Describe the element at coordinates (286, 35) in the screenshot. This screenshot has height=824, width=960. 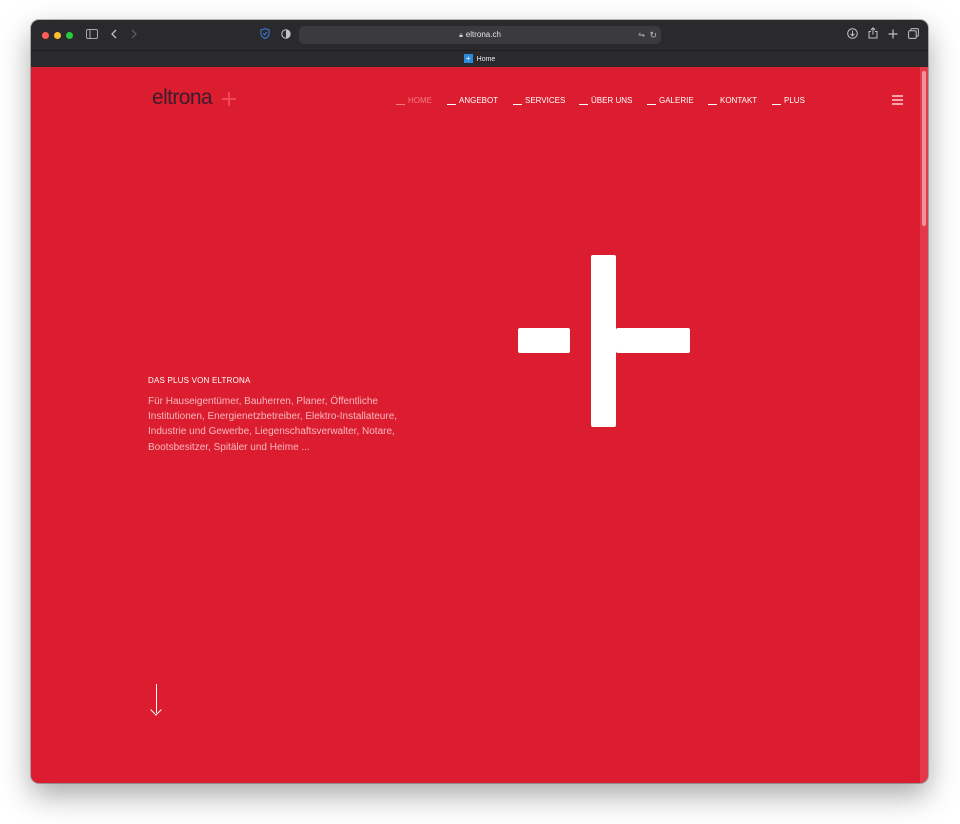
I see `privacy-icon` at that location.